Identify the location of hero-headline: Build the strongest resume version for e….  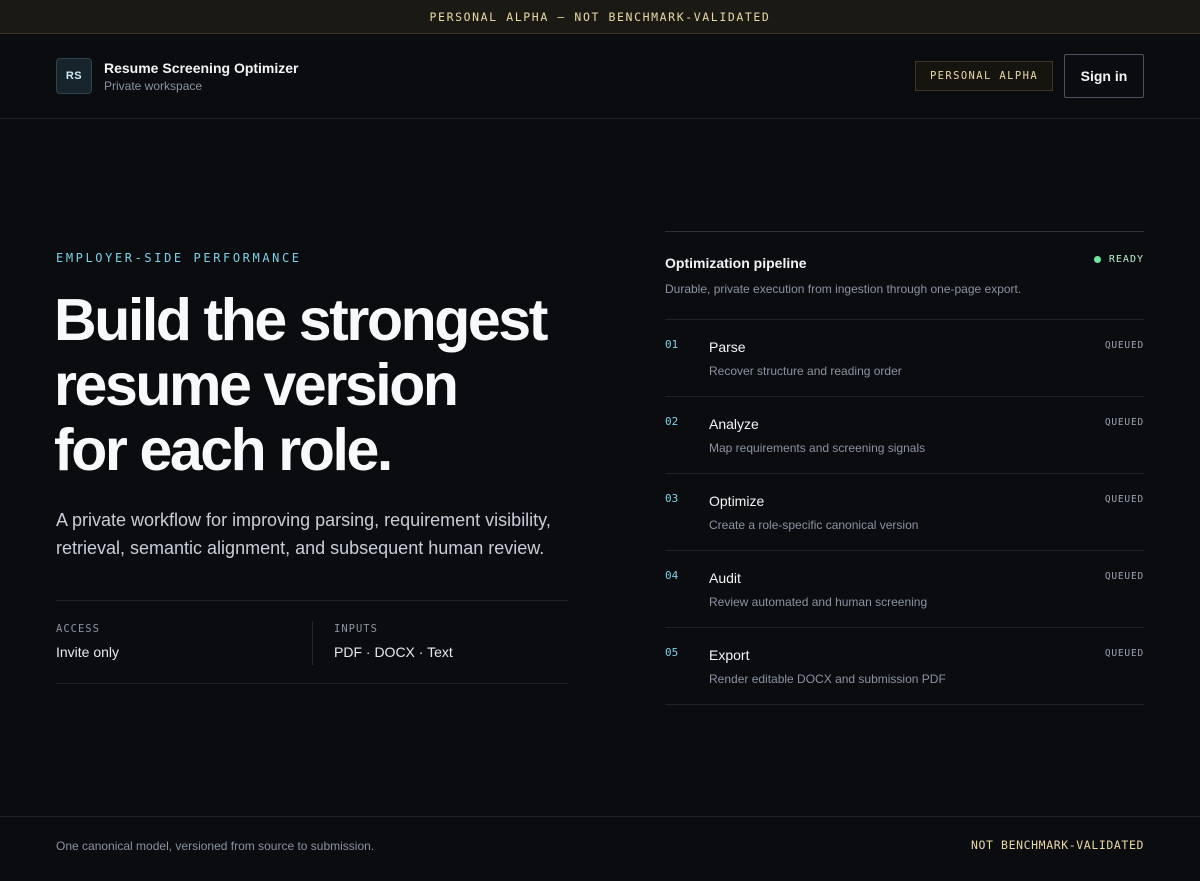
(334, 385).